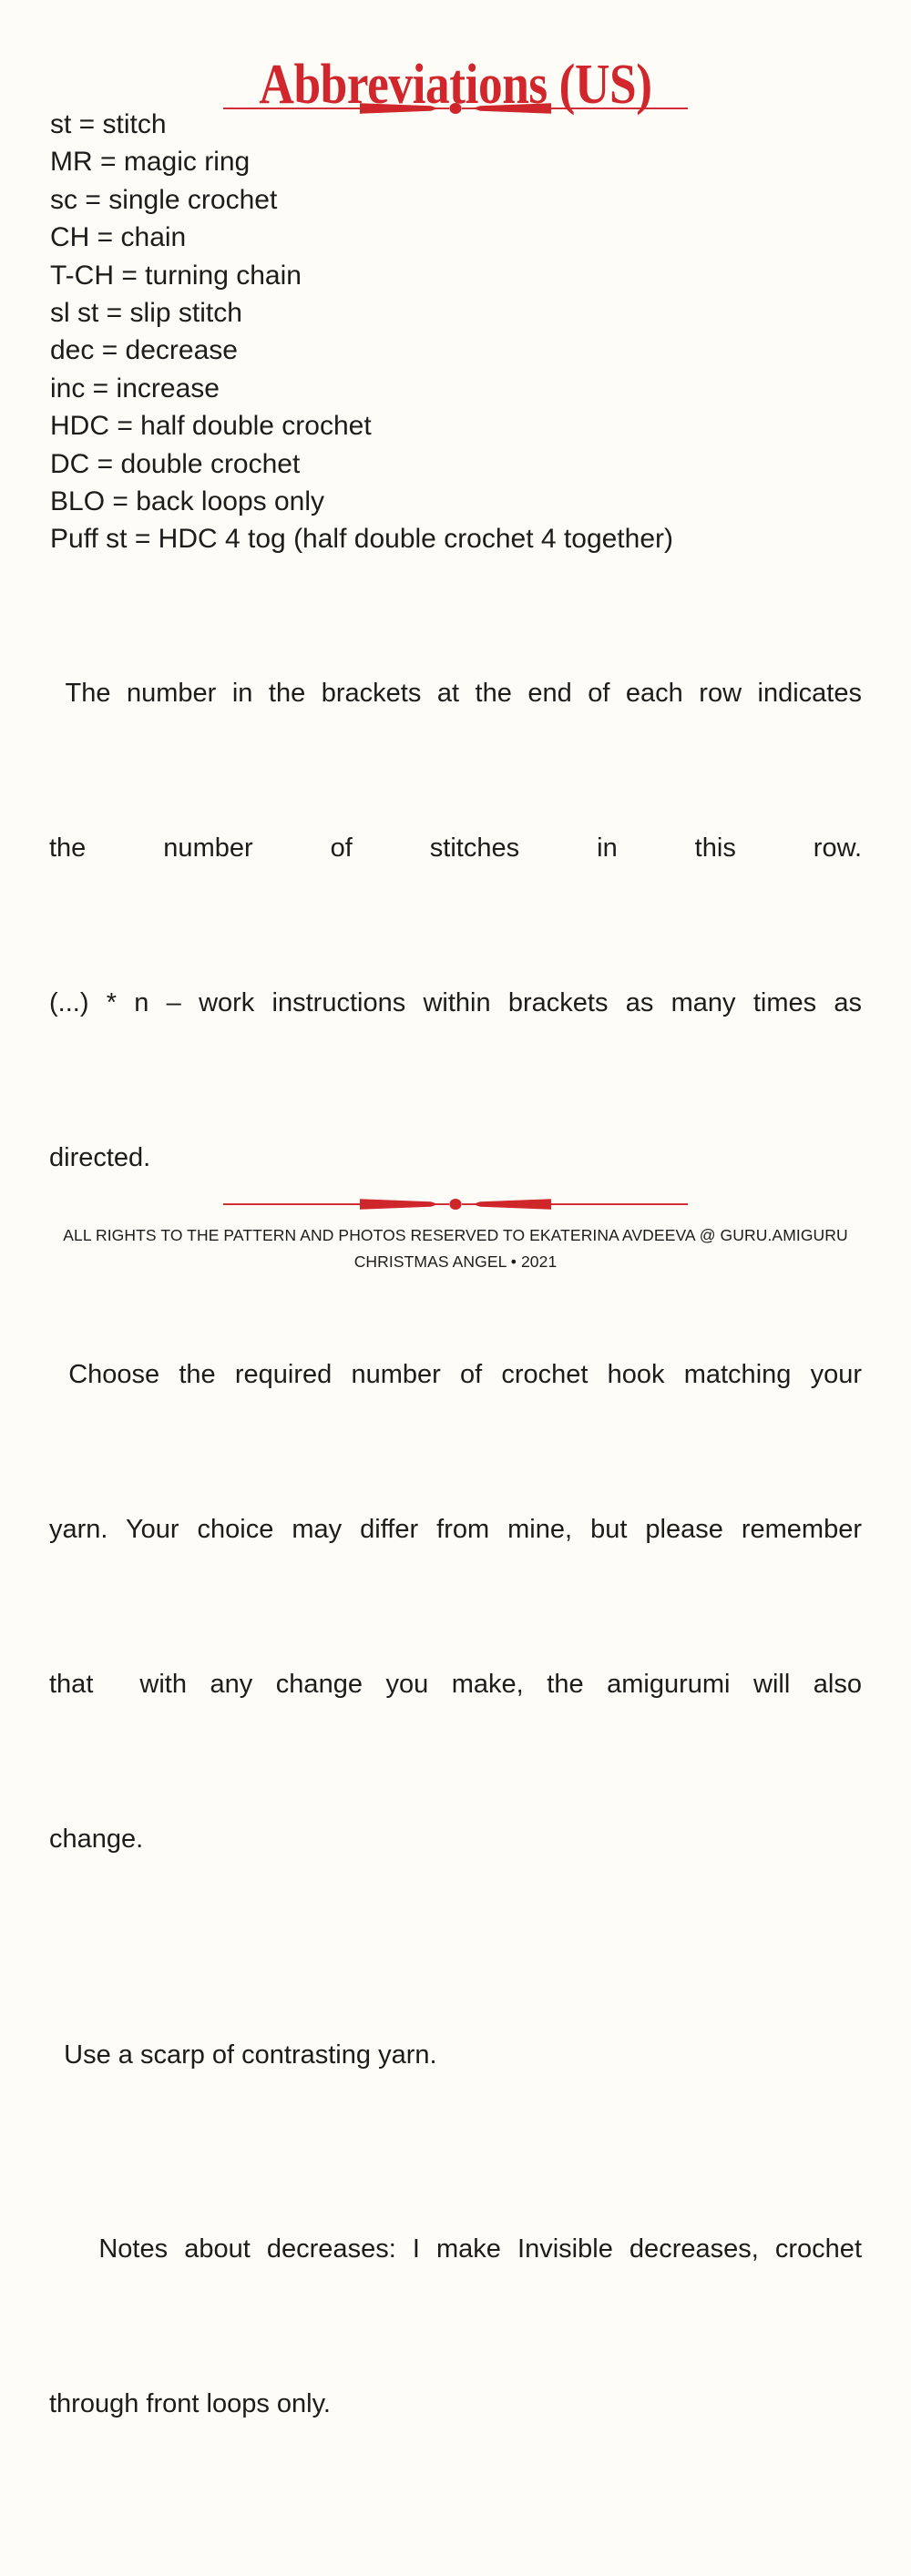  I want to click on note-line: through front loops only., so click(190, 2403).